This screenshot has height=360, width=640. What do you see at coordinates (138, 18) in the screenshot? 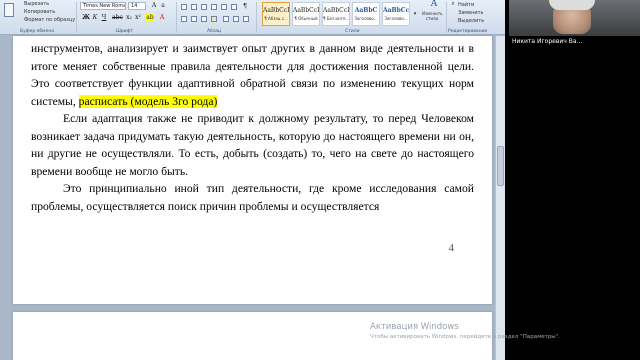
I see `superscript-icon: x²` at bounding box center [138, 18].